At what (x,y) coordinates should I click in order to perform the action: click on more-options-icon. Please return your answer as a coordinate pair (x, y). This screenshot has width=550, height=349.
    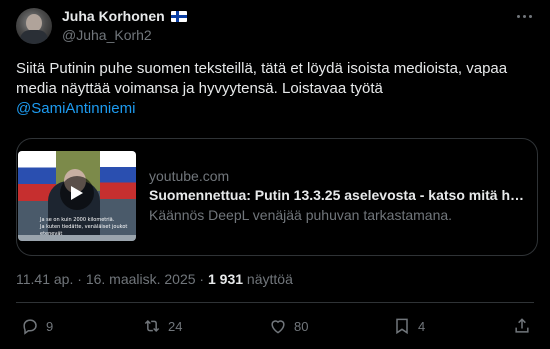
    Looking at the image, I should click on (524, 16).